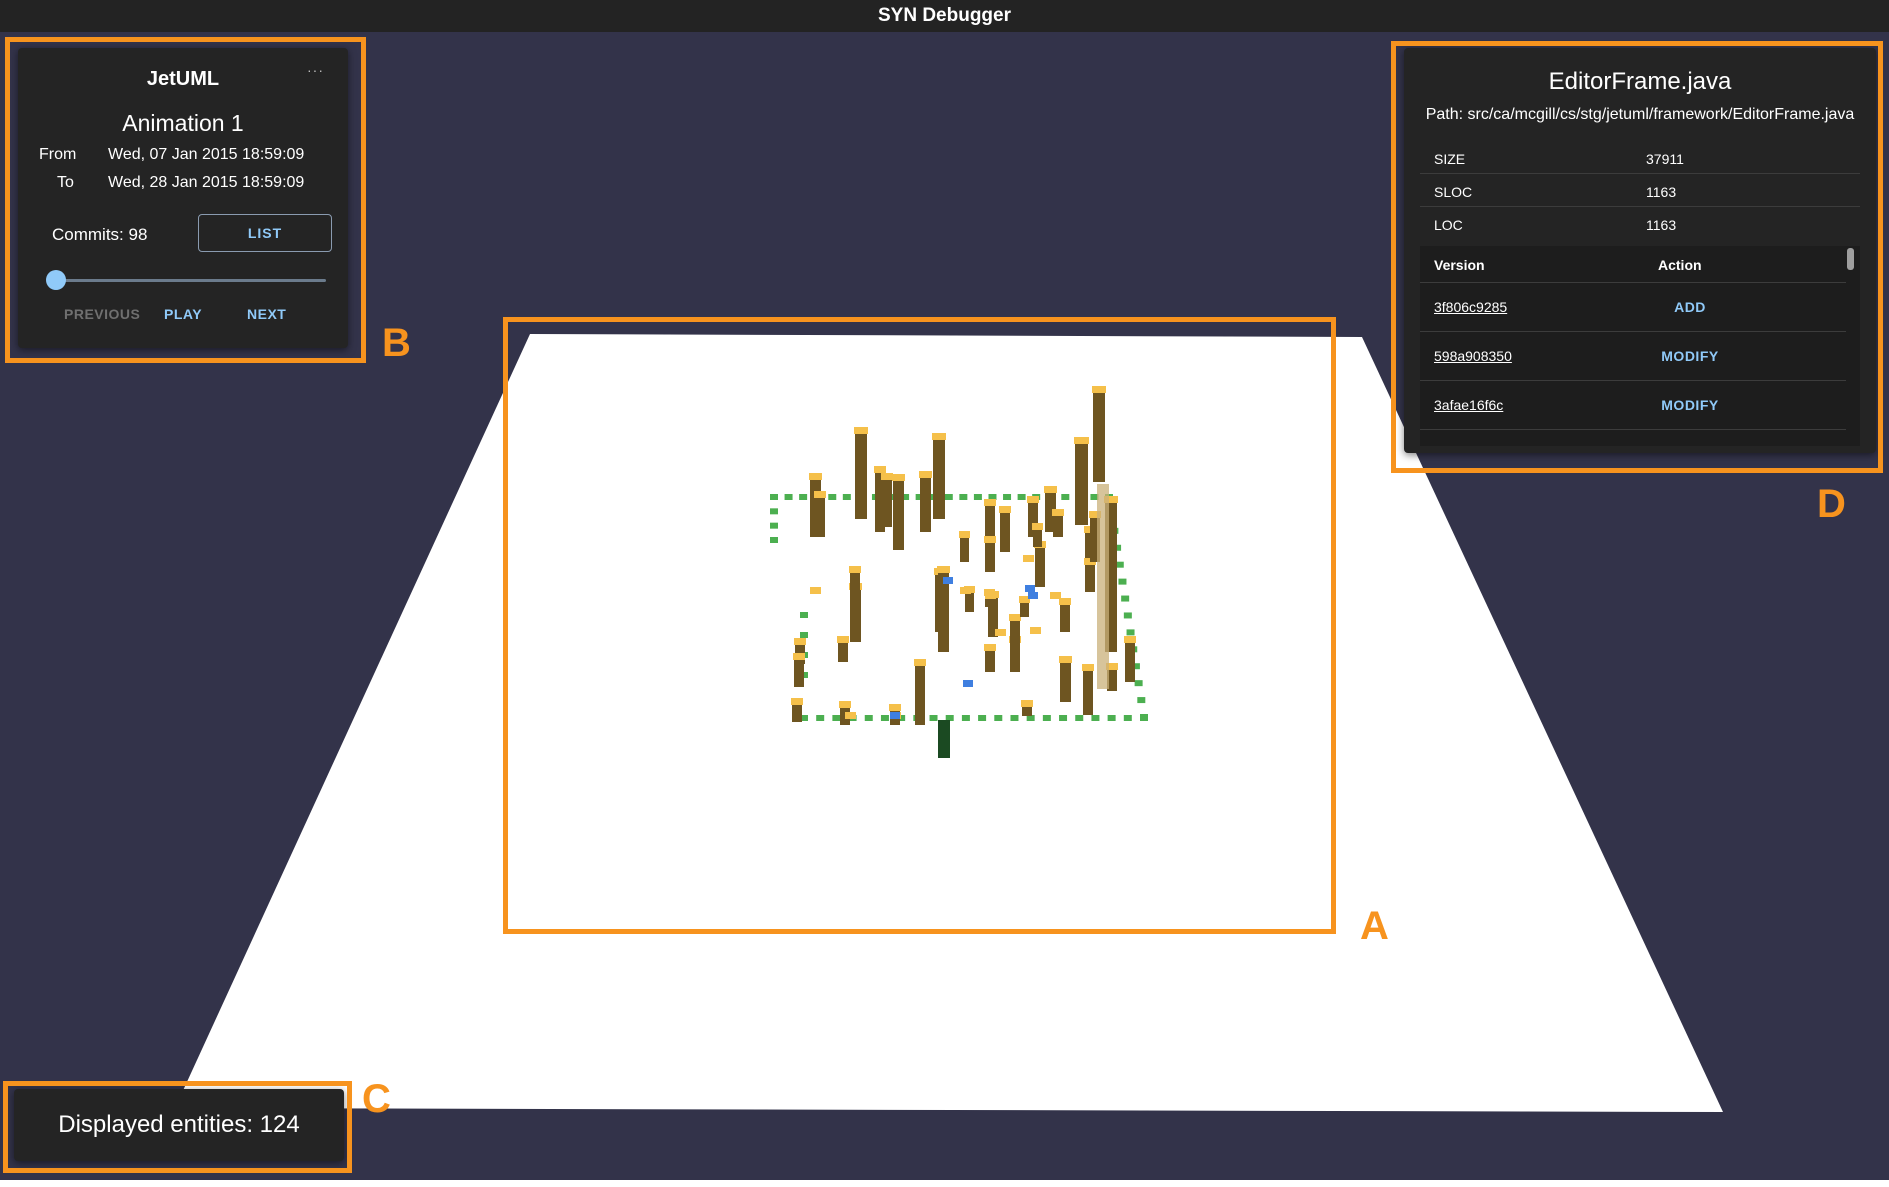 Image resolution: width=1889 pixels, height=1187 pixels. I want to click on annotation-label-a: A, so click(1374, 926).